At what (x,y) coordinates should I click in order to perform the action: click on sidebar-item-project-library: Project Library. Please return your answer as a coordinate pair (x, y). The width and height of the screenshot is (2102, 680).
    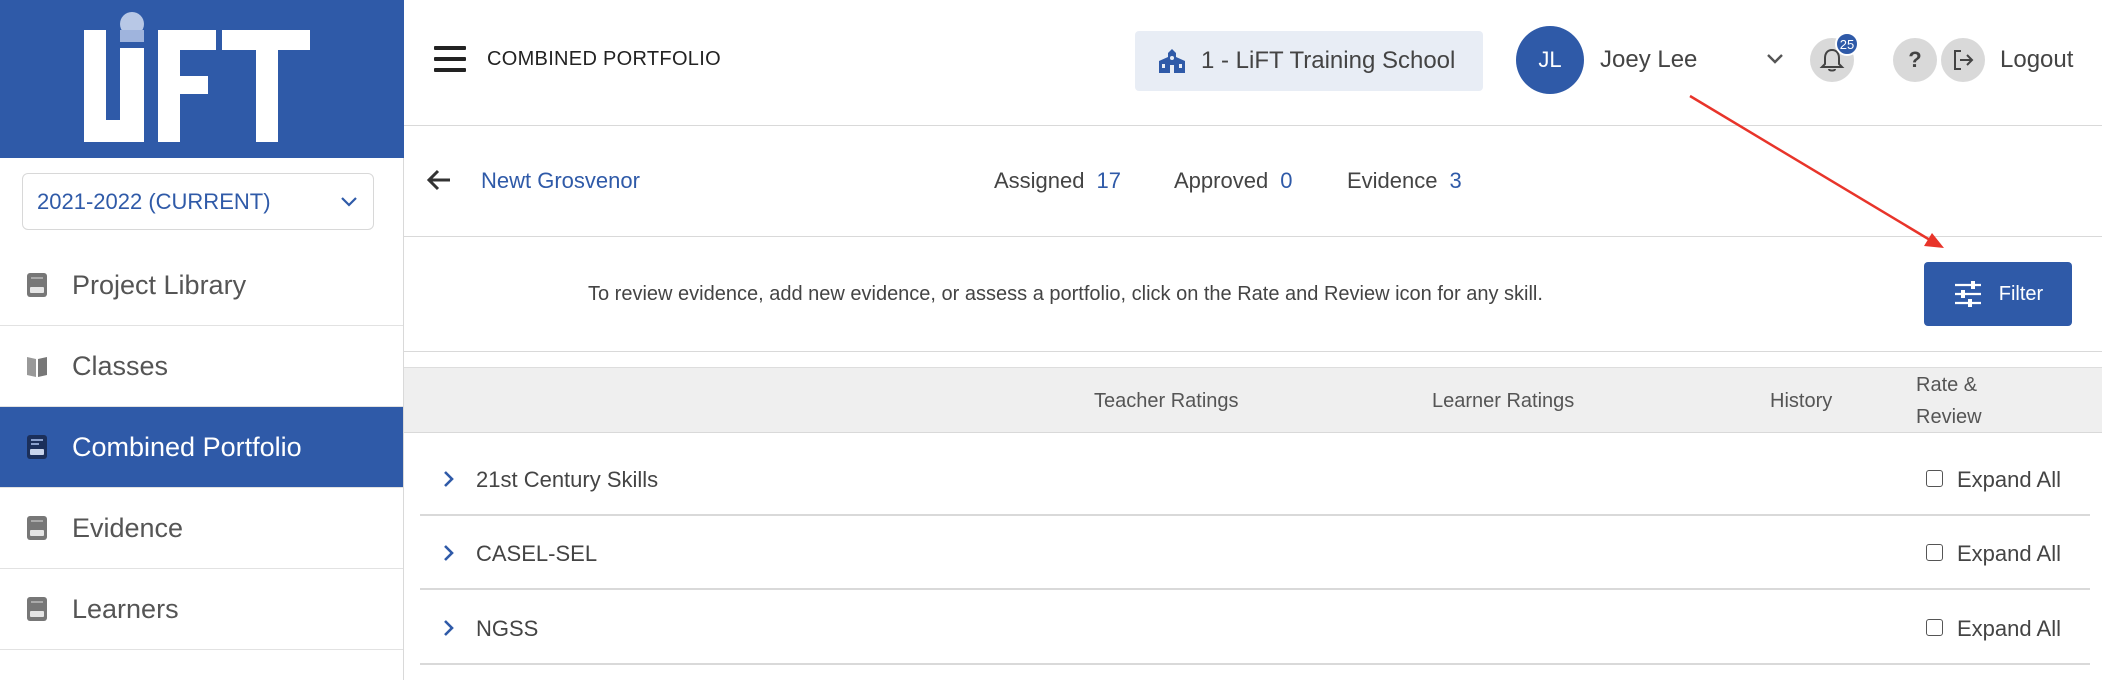
    Looking at the image, I should click on (201, 285).